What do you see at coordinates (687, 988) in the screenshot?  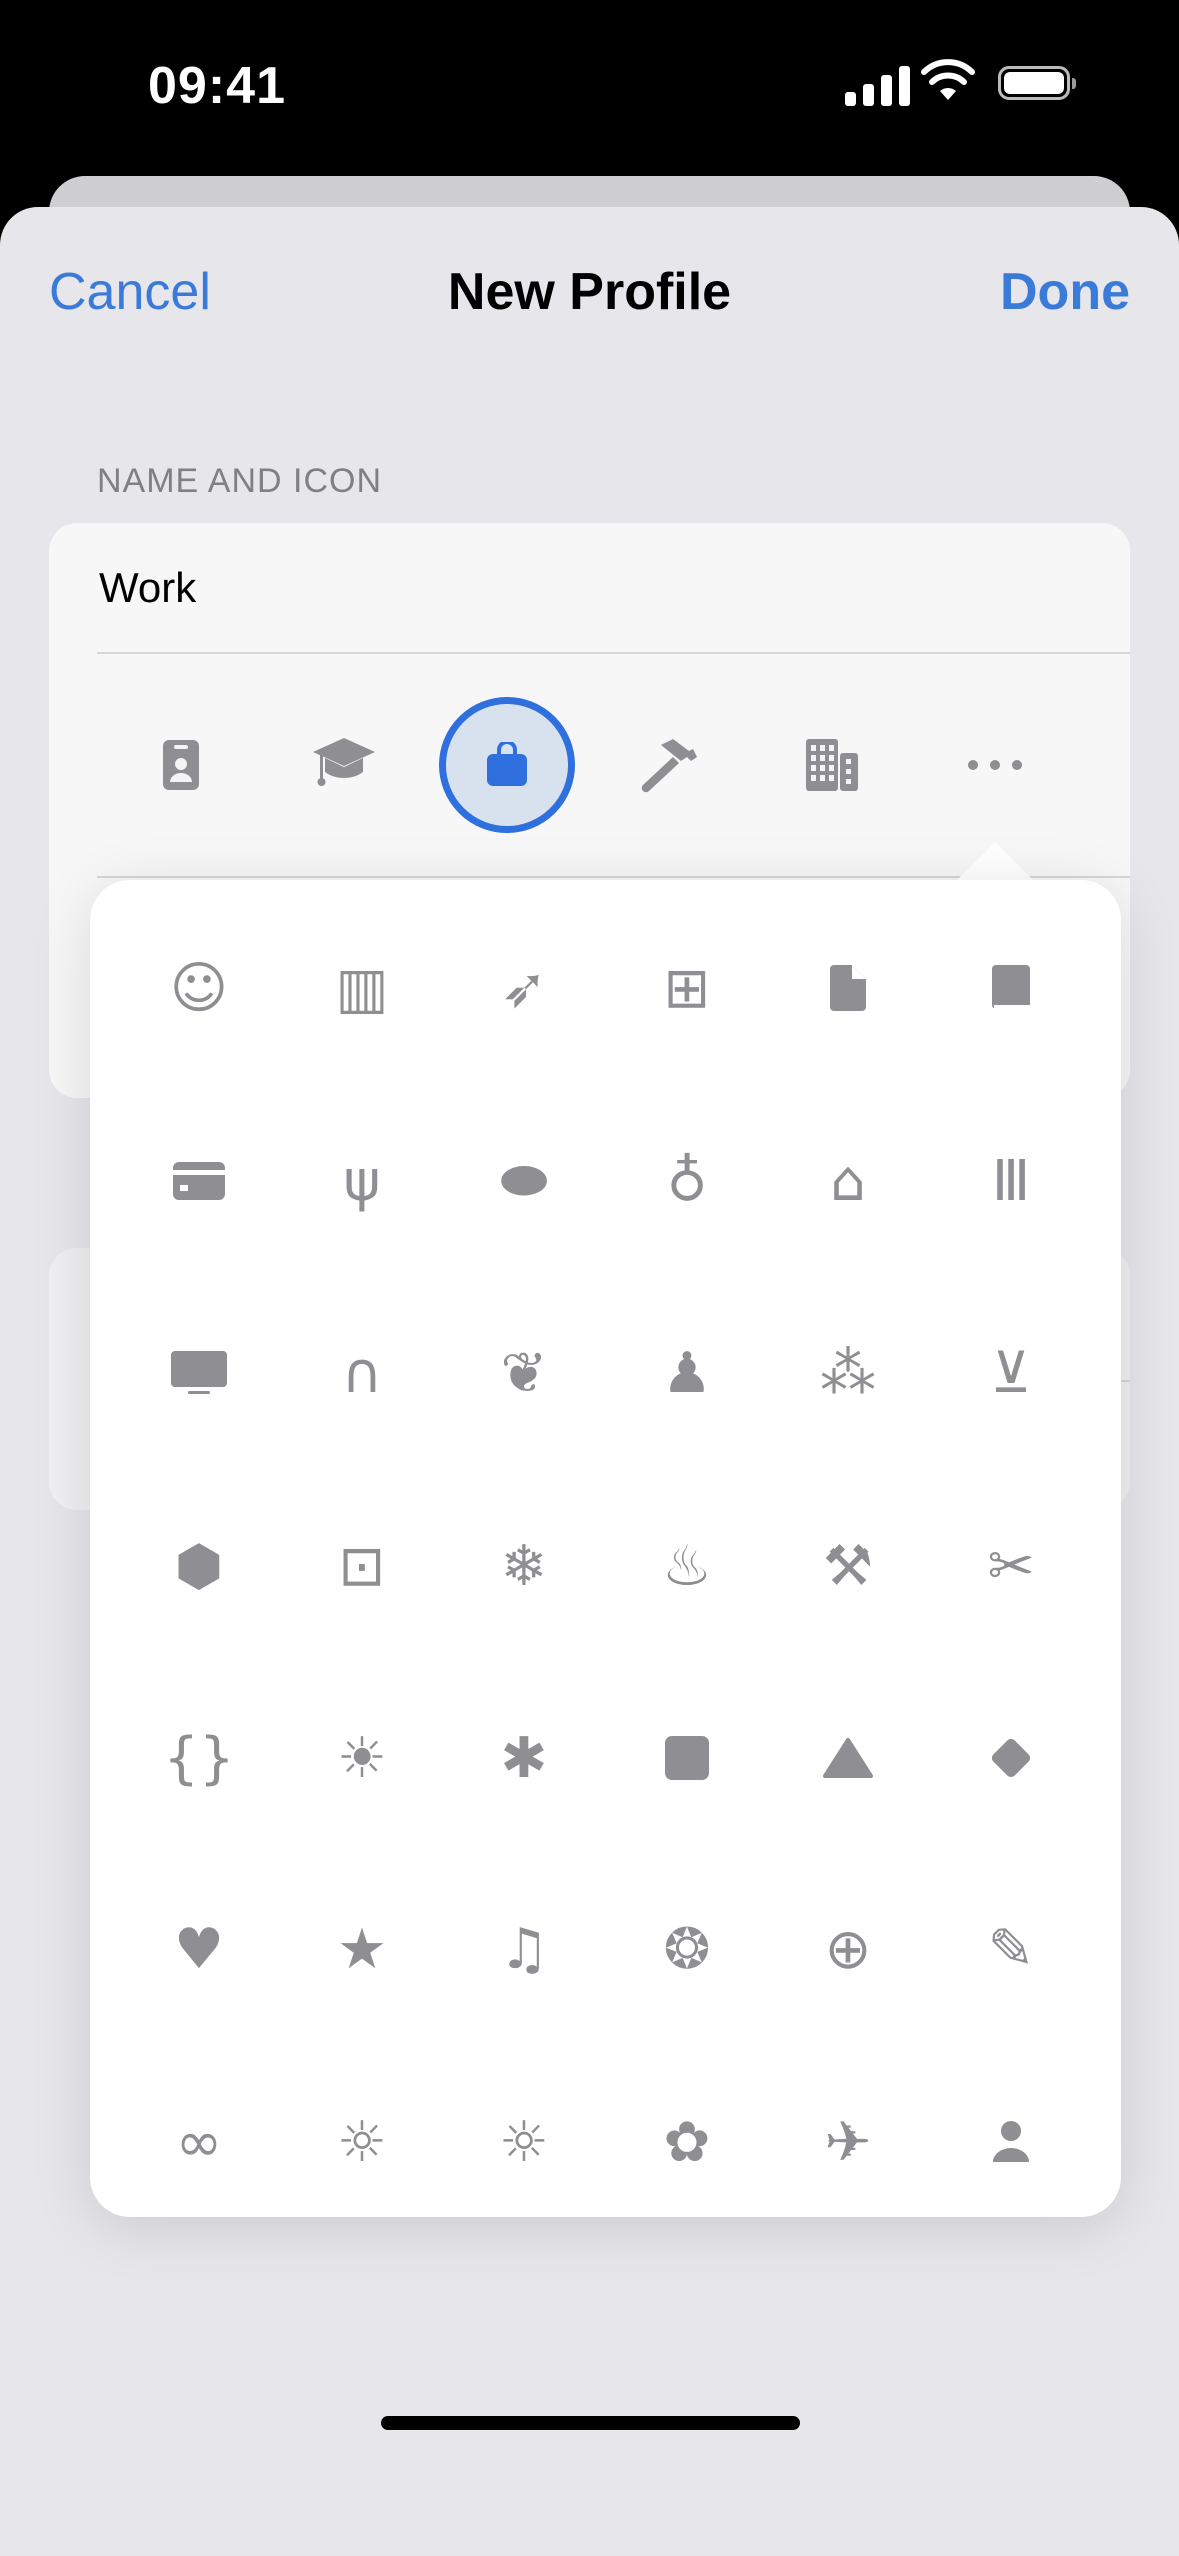 I see `gift-icon: ⊞` at bounding box center [687, 988].